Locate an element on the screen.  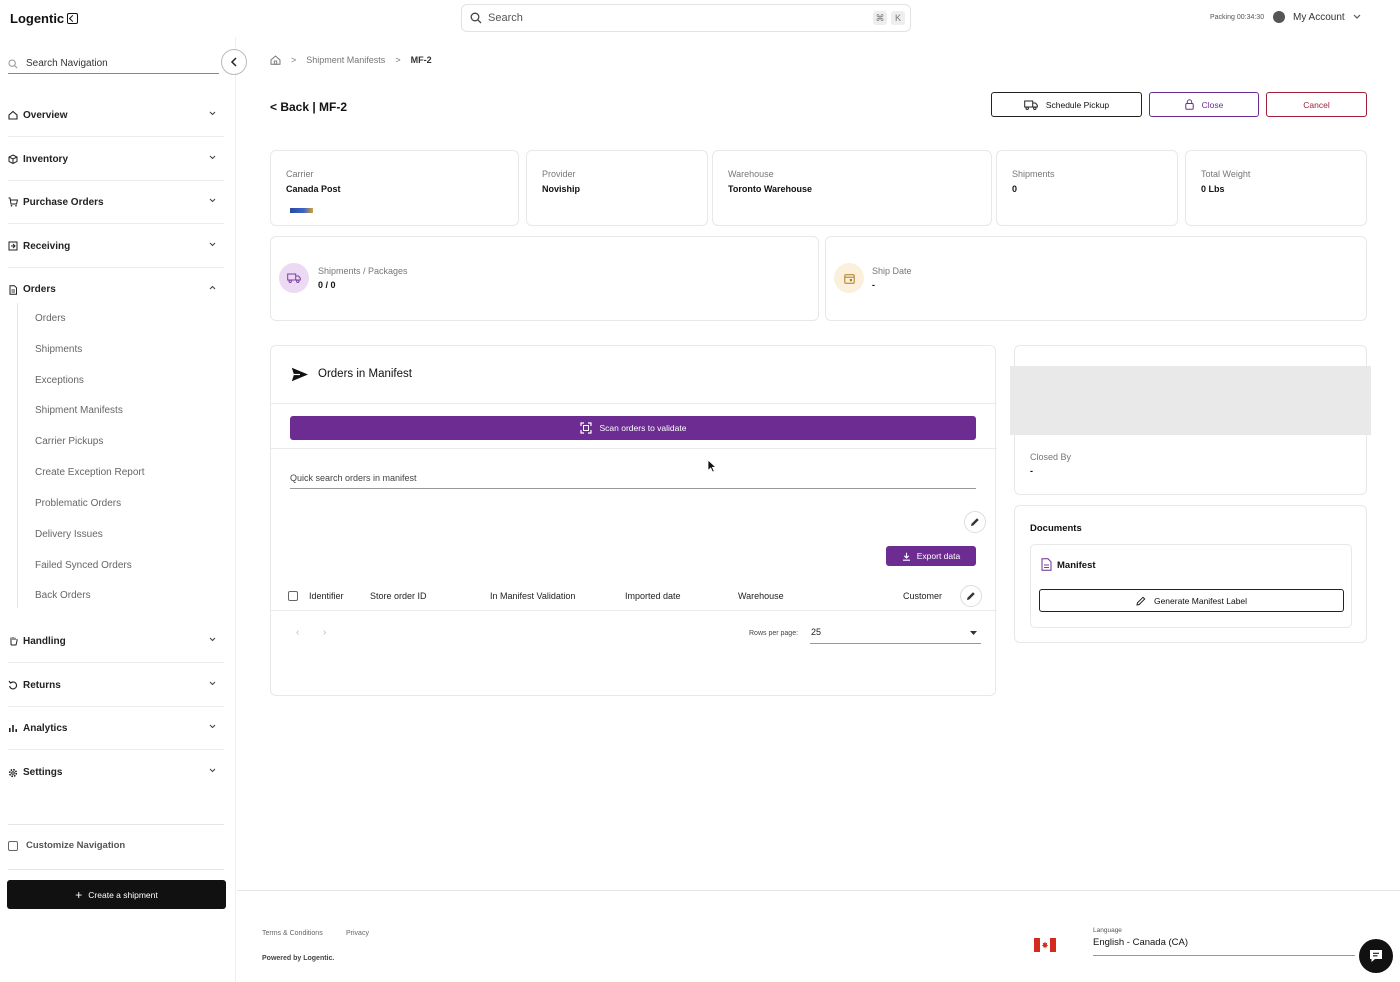
nav-search-placeholder: Search Navigation is located at coordinates (67, 63).